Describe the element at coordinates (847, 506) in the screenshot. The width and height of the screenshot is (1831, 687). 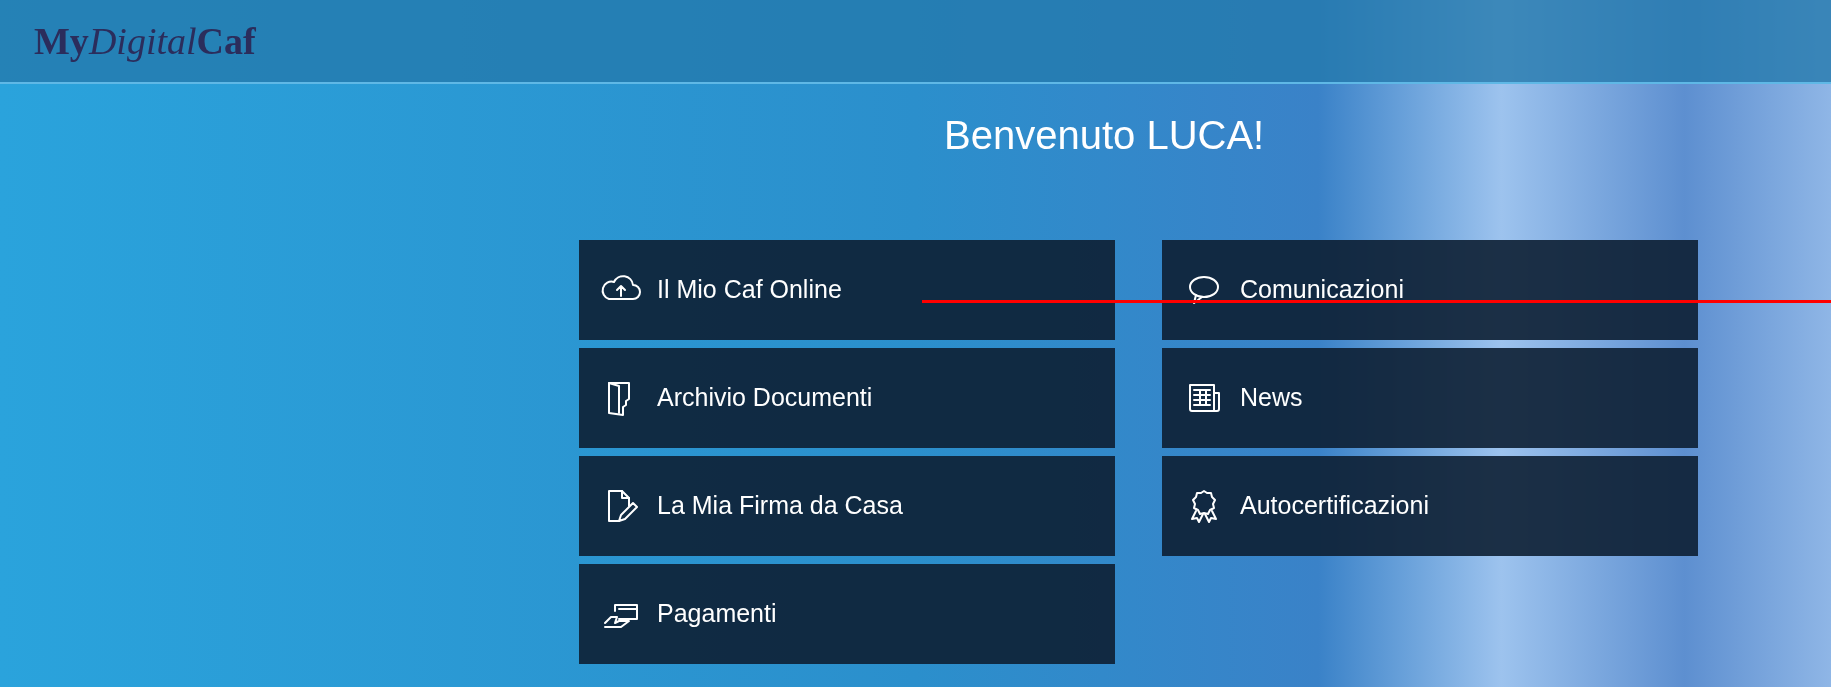
I see `menu-tile: La Mia Firma da Casa` at that location.